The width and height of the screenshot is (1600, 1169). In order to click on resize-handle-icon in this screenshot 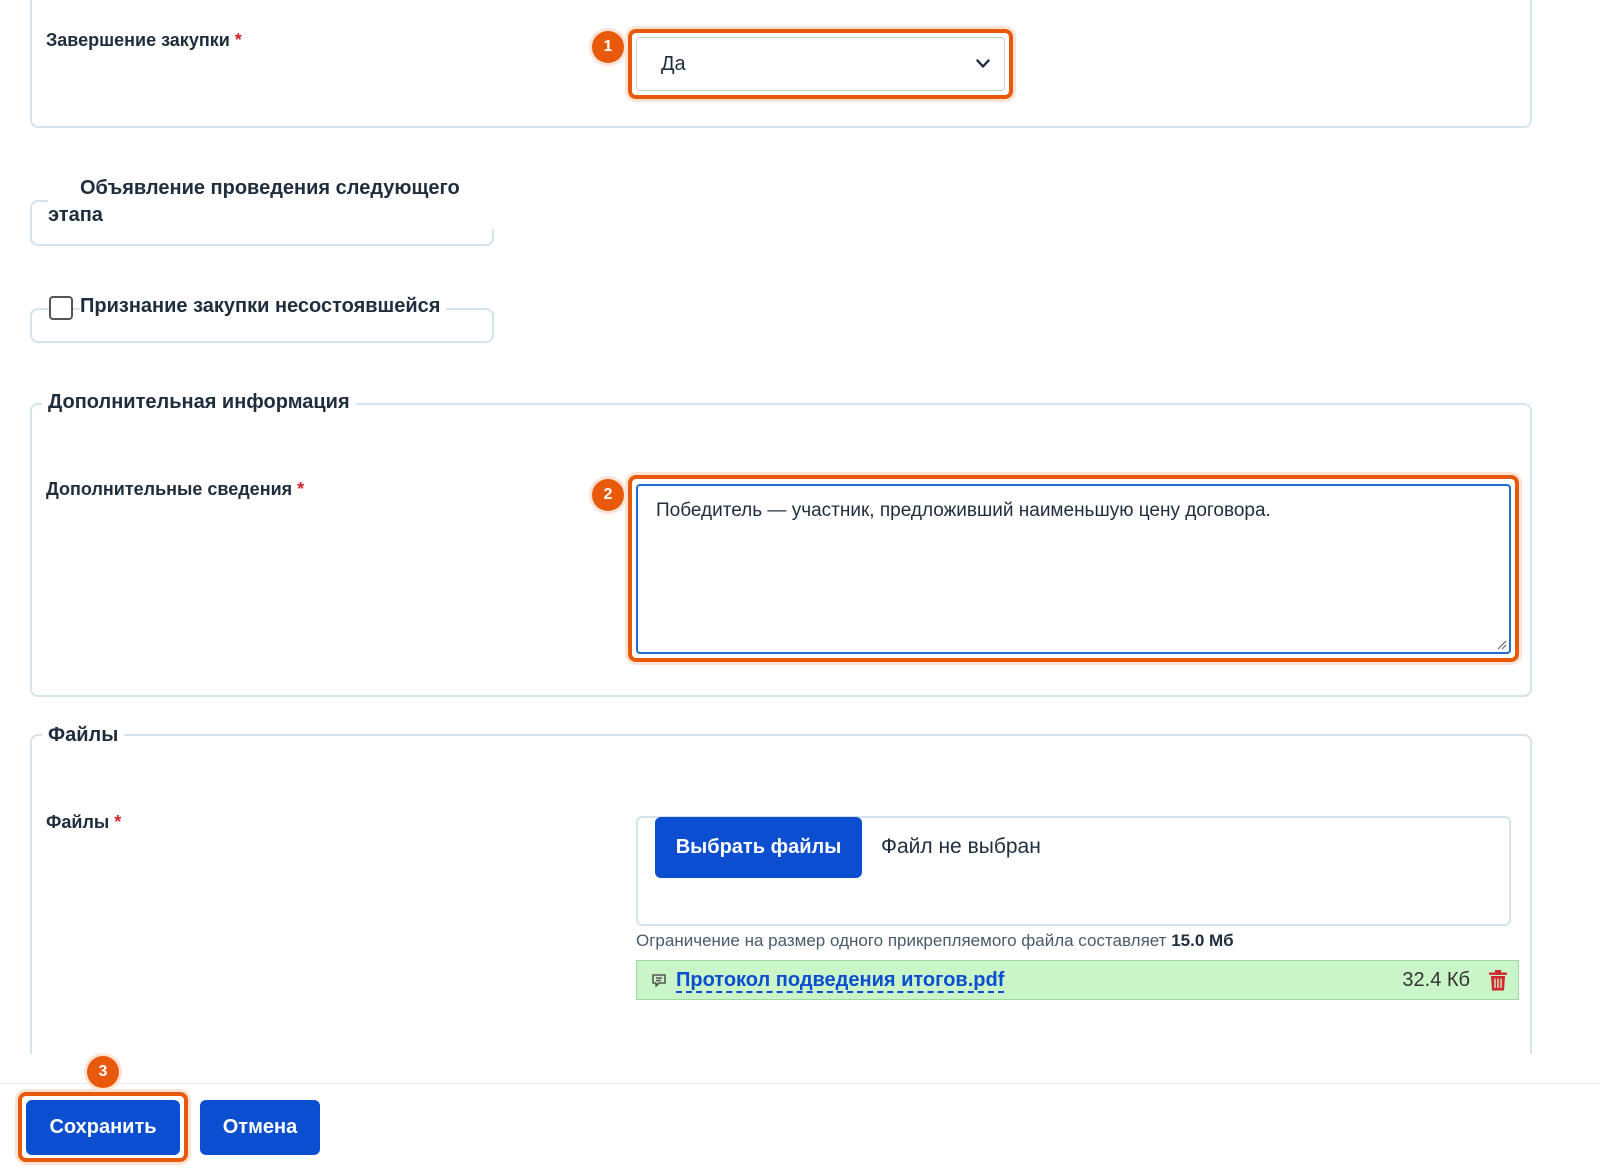, I will do `click(1501, 644)`.